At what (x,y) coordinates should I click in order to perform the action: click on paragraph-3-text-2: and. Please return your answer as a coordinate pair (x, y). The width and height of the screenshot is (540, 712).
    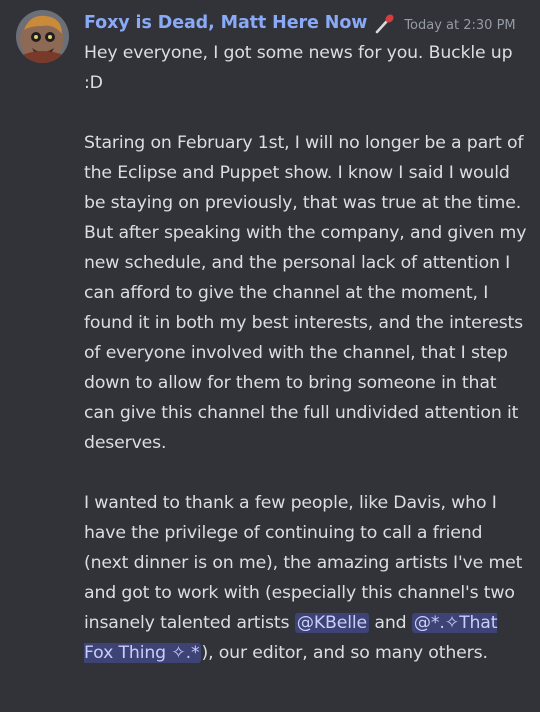
    Looking at the image, I should click on (390, 623).